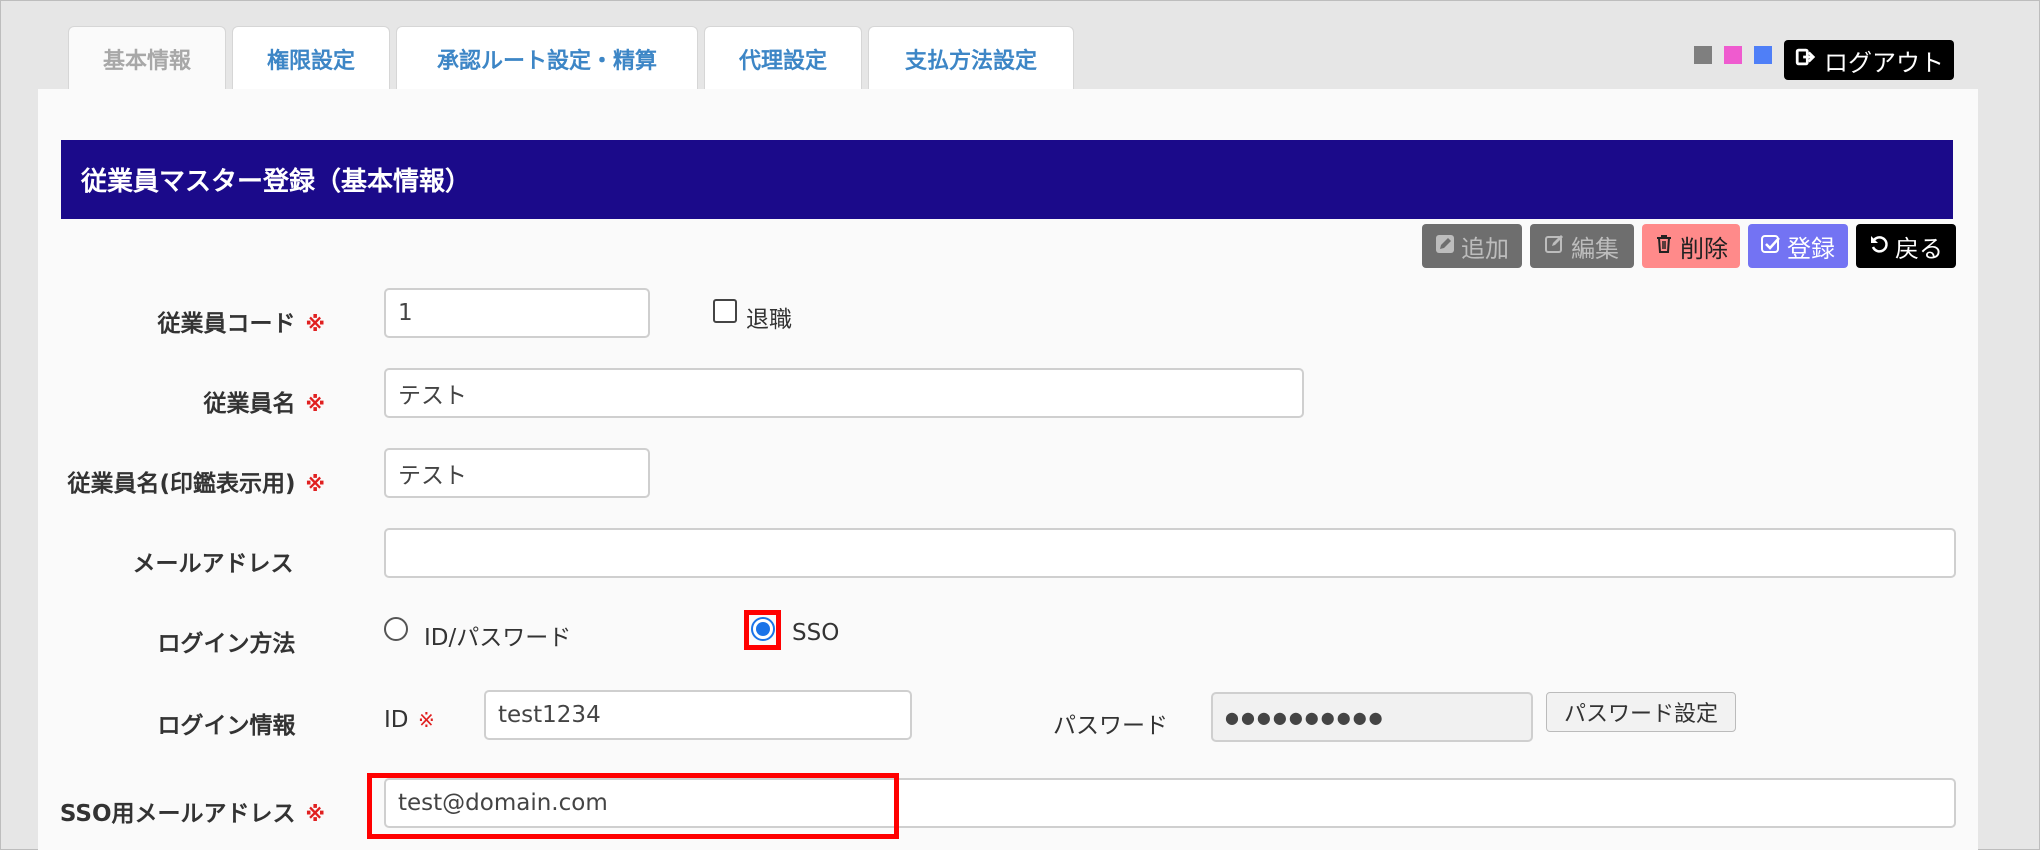 The height and width of the screenshot is (850, 2040). What do you see at coordinates (226, 726) in the screenshot?
I see `login-info-label-text: ログイン情報` at bounding box center [226, 726].